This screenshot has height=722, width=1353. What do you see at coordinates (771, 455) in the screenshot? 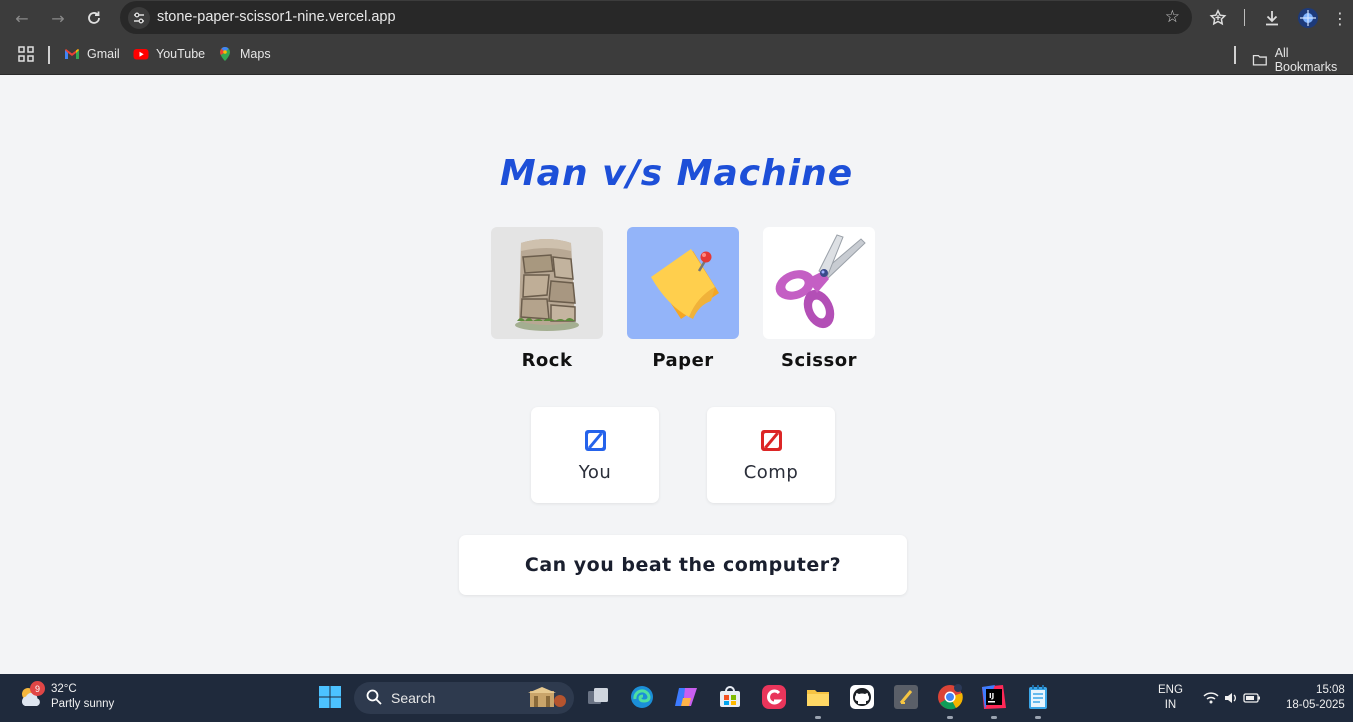
I see `comp-score-card: Comp` at bounding box center [771, 455].